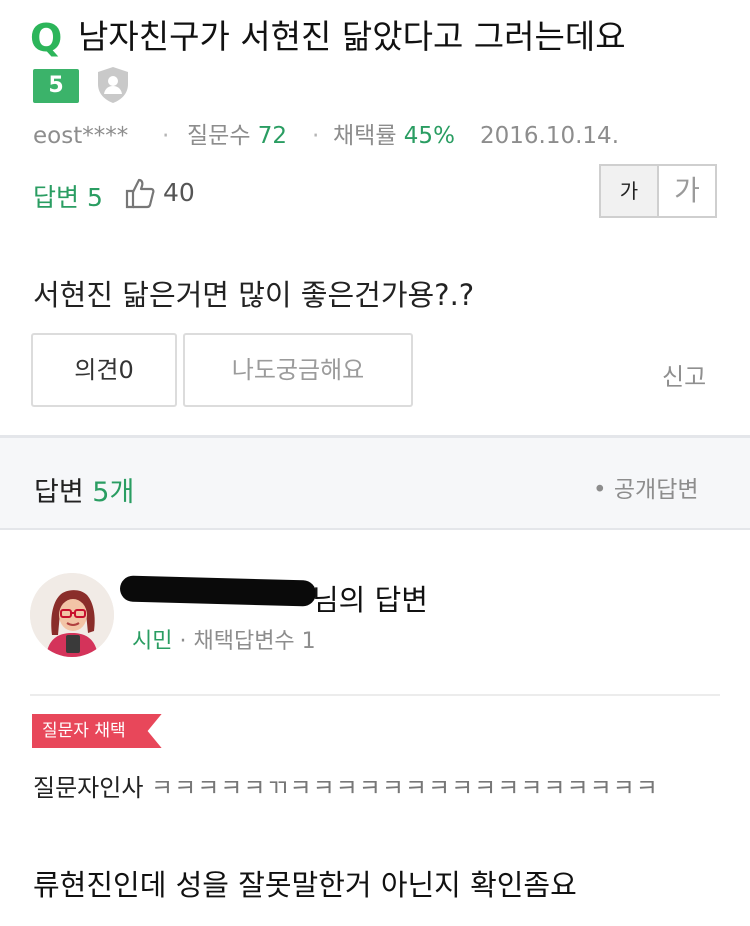 This screenshot has height=926, width=750. Describe the element at coordinates (152, 641) in the screenshot. I see `answerer-level: 시민` at that location.